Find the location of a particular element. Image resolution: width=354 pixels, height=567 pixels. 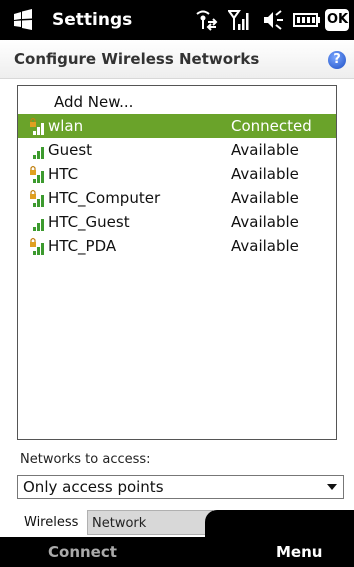

volume-icon is located at coordinates (273, 20).